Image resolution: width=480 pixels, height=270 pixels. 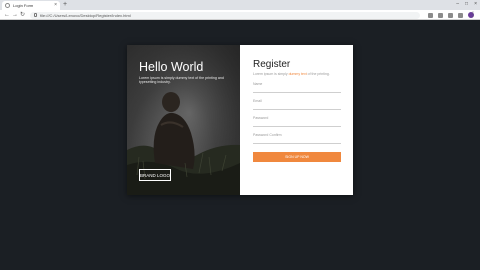 I want to click on browser-menu-button: ⋮, so click(x=473, y=15).